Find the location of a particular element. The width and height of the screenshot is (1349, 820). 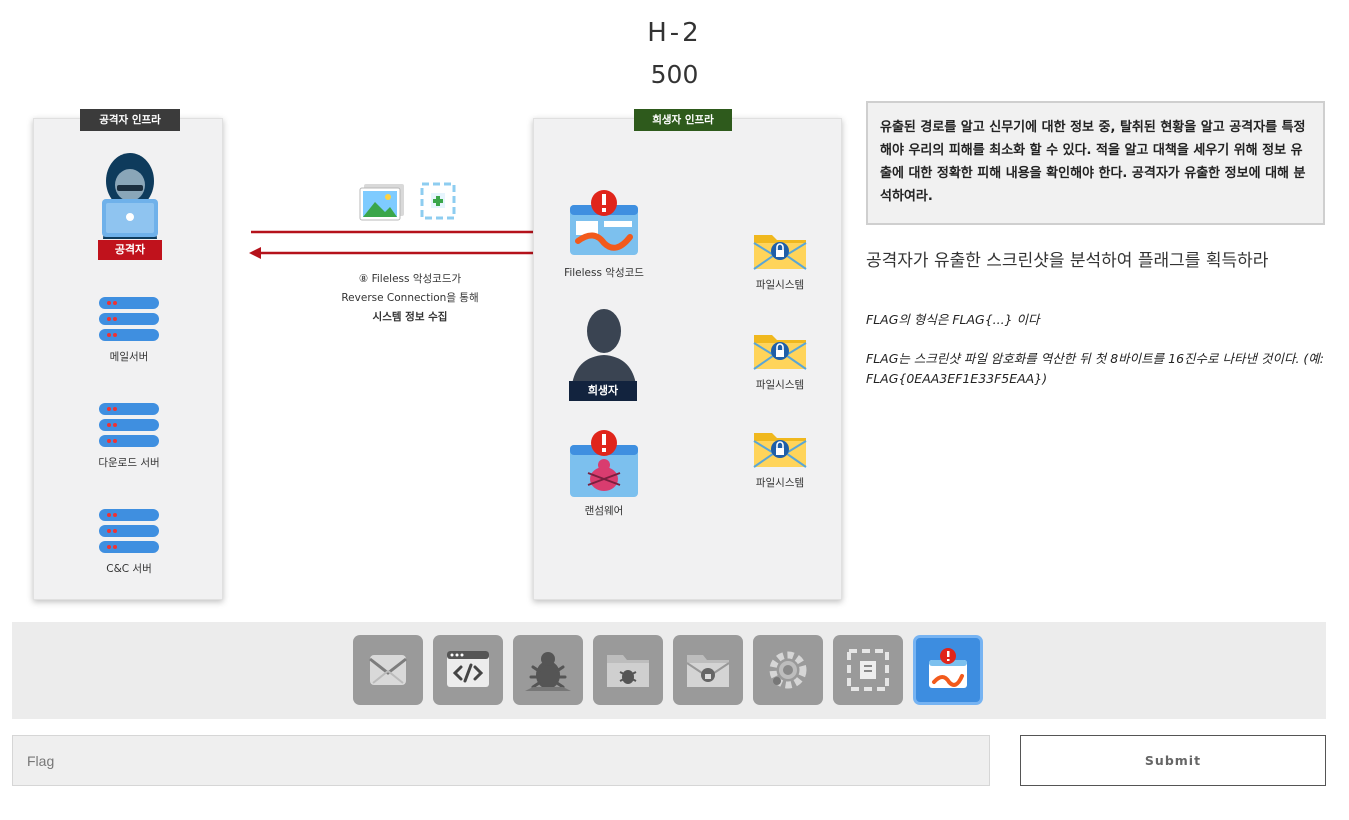

bug-folder-icon is located at coordinates (628, 670).